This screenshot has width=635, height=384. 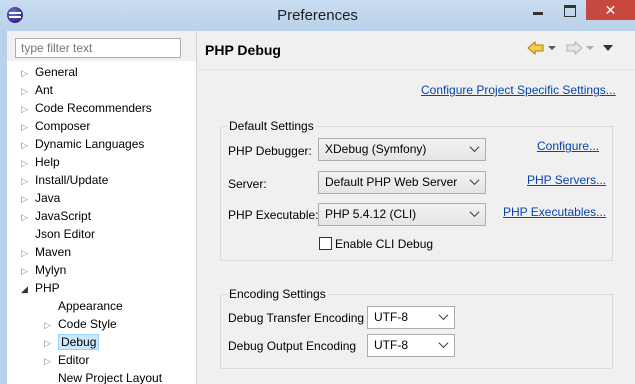 What do you see at coordinates (243, 50) in the screenshot?
I see `page-title: PHP Debug` at bounding box center [243, 50].